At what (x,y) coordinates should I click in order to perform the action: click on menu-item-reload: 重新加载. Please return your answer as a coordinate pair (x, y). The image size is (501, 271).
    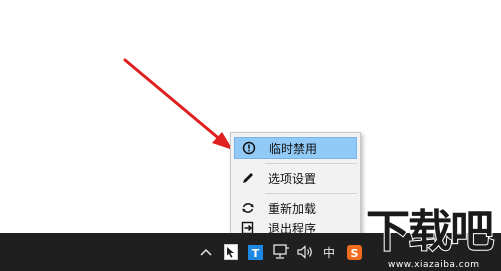
    Looking at the image, I should click on (295, 208).